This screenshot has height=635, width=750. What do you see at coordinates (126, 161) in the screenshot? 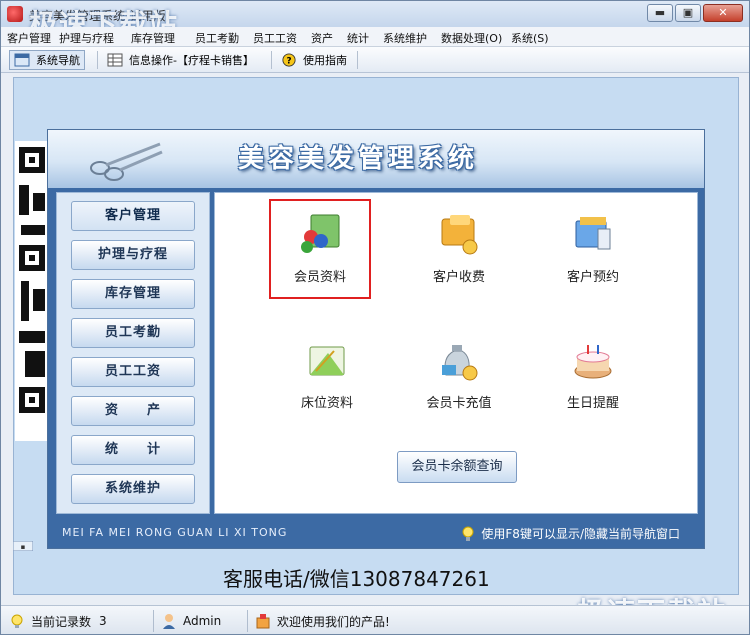
I see `scissors-icon` at bounding box center [126, 161].